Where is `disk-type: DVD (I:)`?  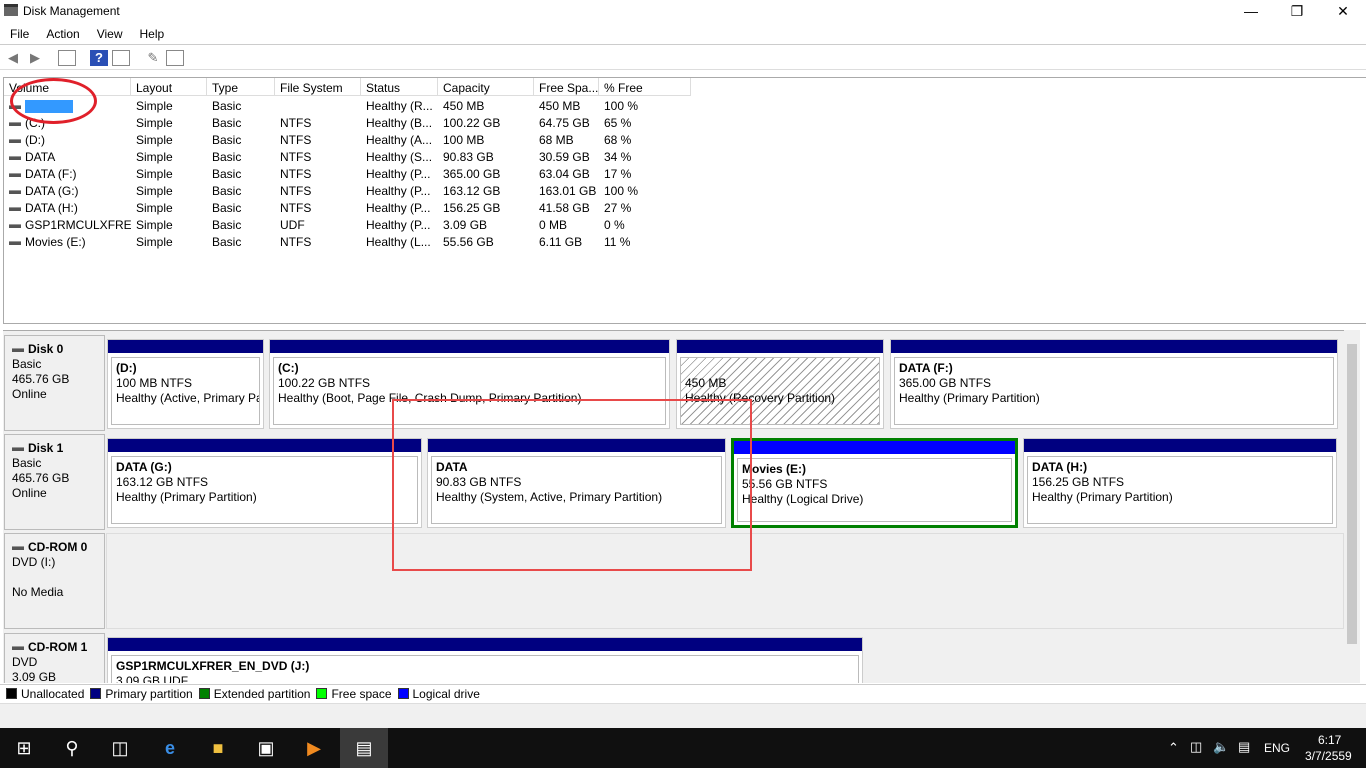 disk-type: DVD (I:) is located at coordinates (34, 562).